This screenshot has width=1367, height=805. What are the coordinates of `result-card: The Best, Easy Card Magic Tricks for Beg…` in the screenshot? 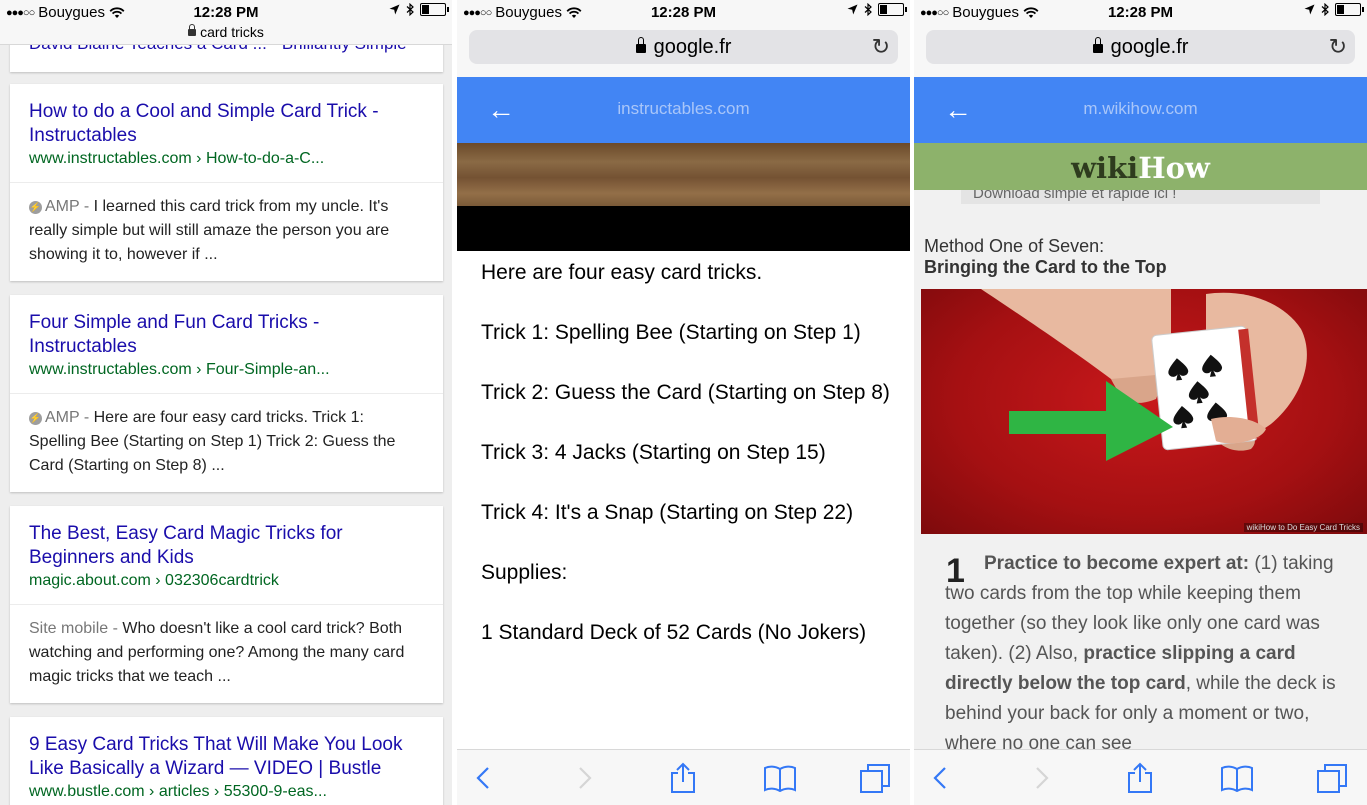 It's located at (226, 604).